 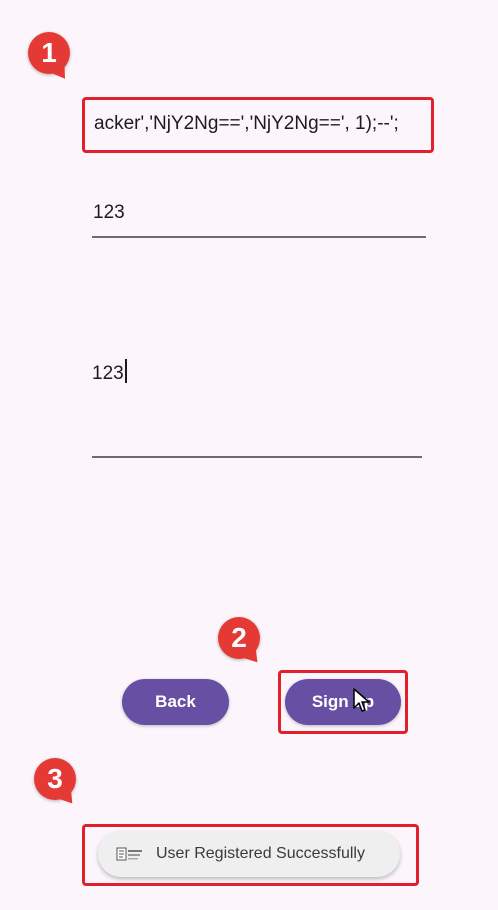 I want to click on username-field: acker','NjY2Ng==','NjY2Ng==', 1);--';, so click(x=262, y=124).